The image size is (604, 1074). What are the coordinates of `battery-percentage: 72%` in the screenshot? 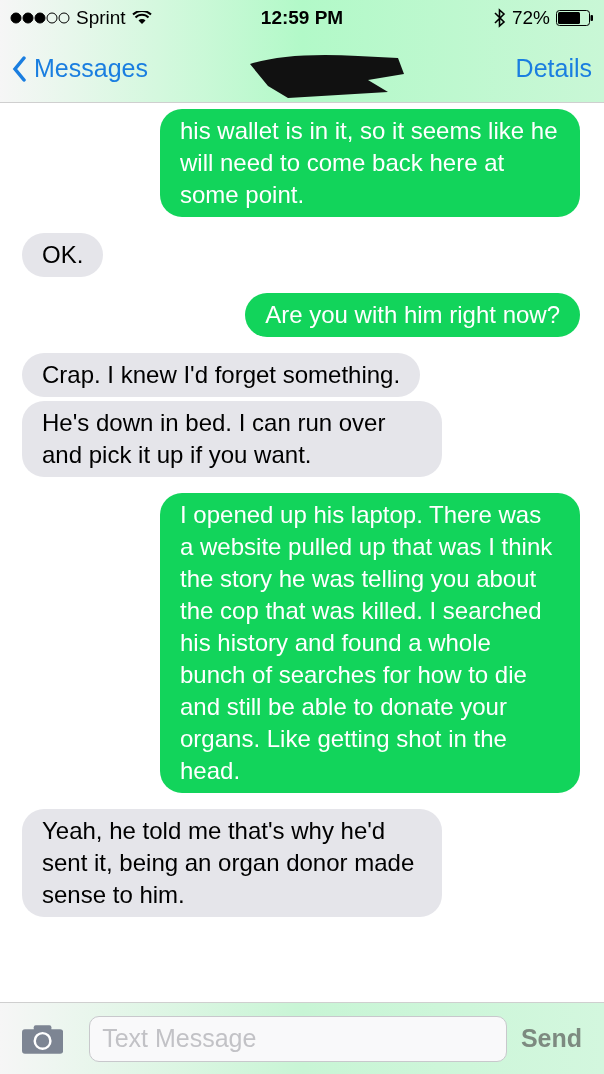 It's located at (530, 17).